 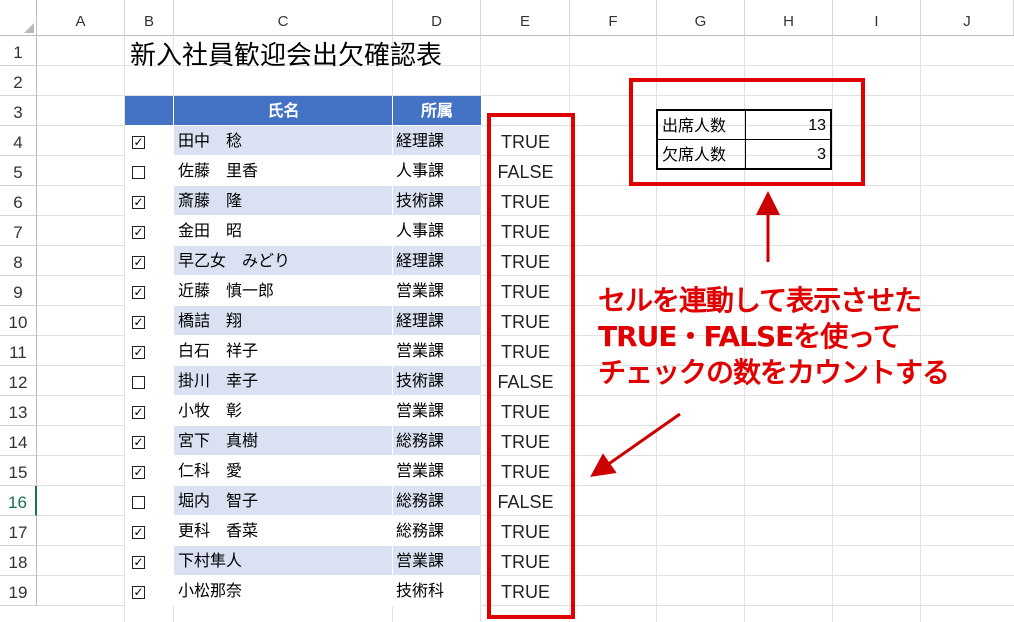 I want to click on annotation-line-2: TRUE・FALSEを使って, so click(x=749, y=336).